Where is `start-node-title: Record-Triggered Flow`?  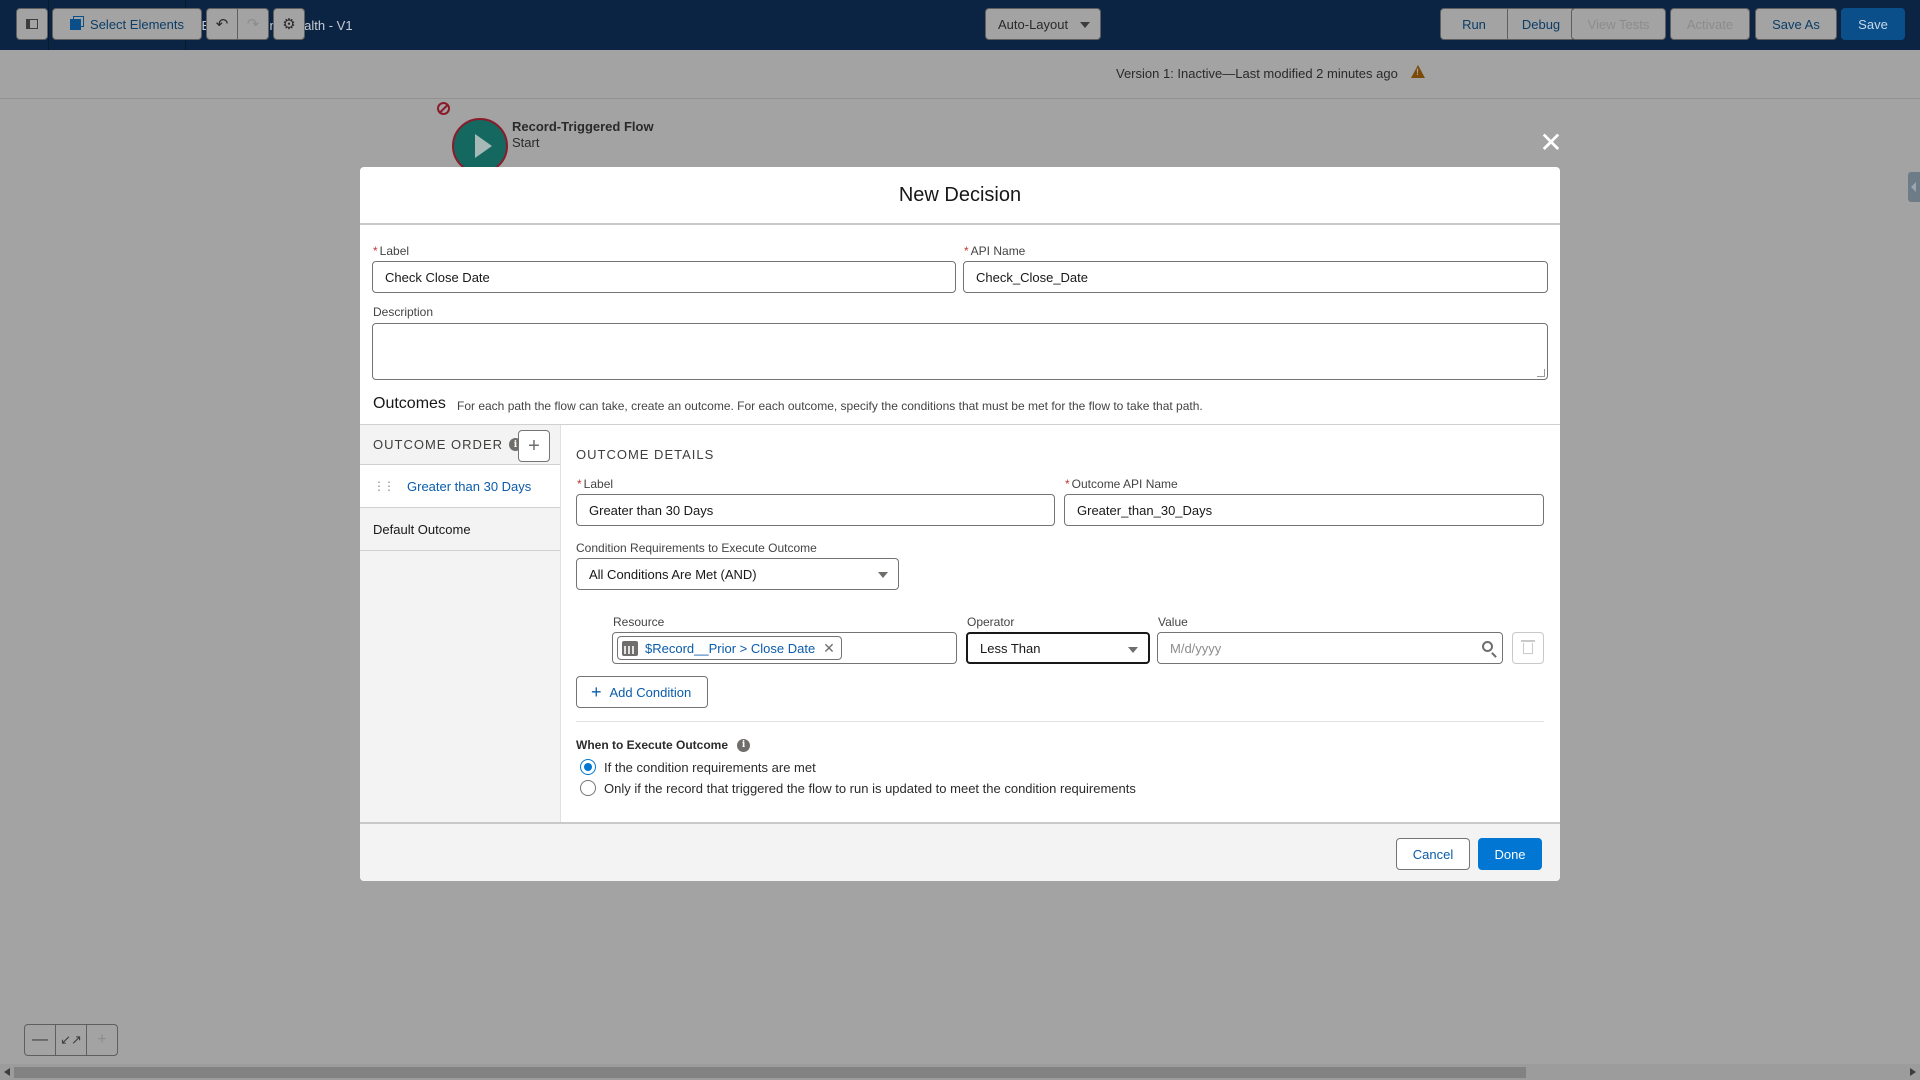 start-node-title: Record-Triggered Flow is located at coordinates (583, 126).